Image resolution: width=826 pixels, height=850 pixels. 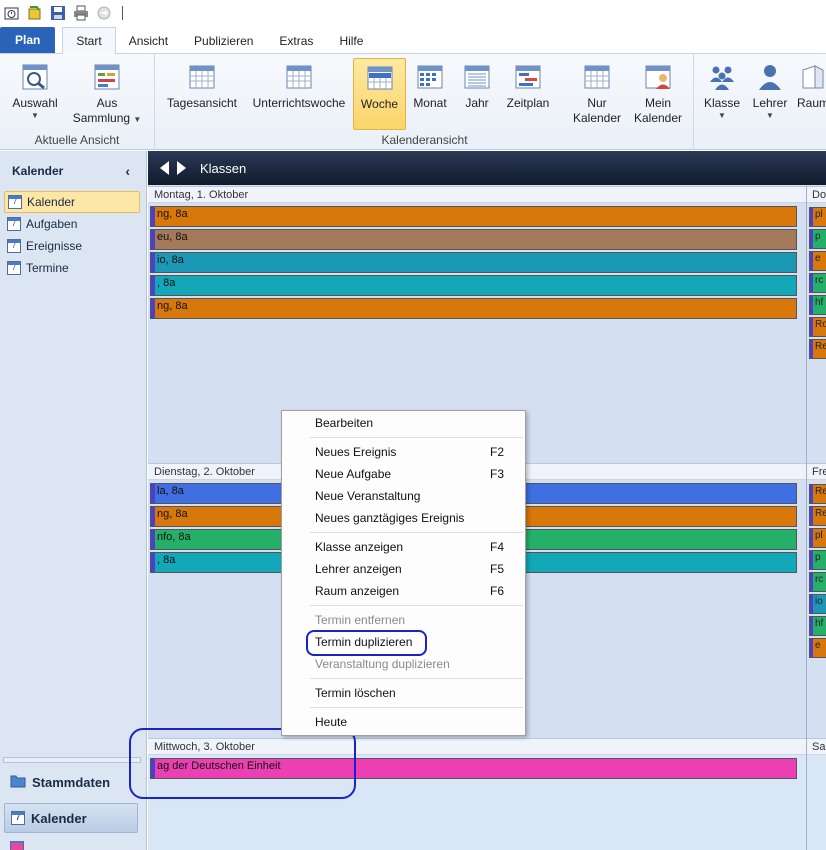 I want to click on tab-publizieren: Publizieren, so click(x=223, y=41).